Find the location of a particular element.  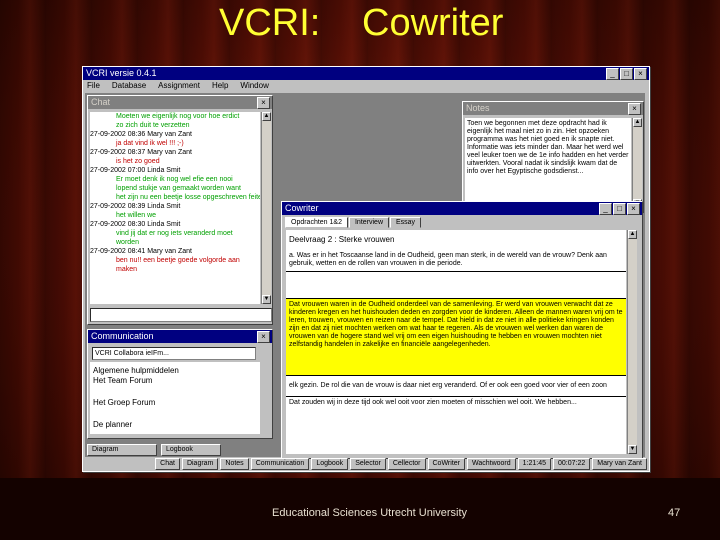

tab-opdrachten: Opdrachten 1&2 is located at coordinates (316, 222).